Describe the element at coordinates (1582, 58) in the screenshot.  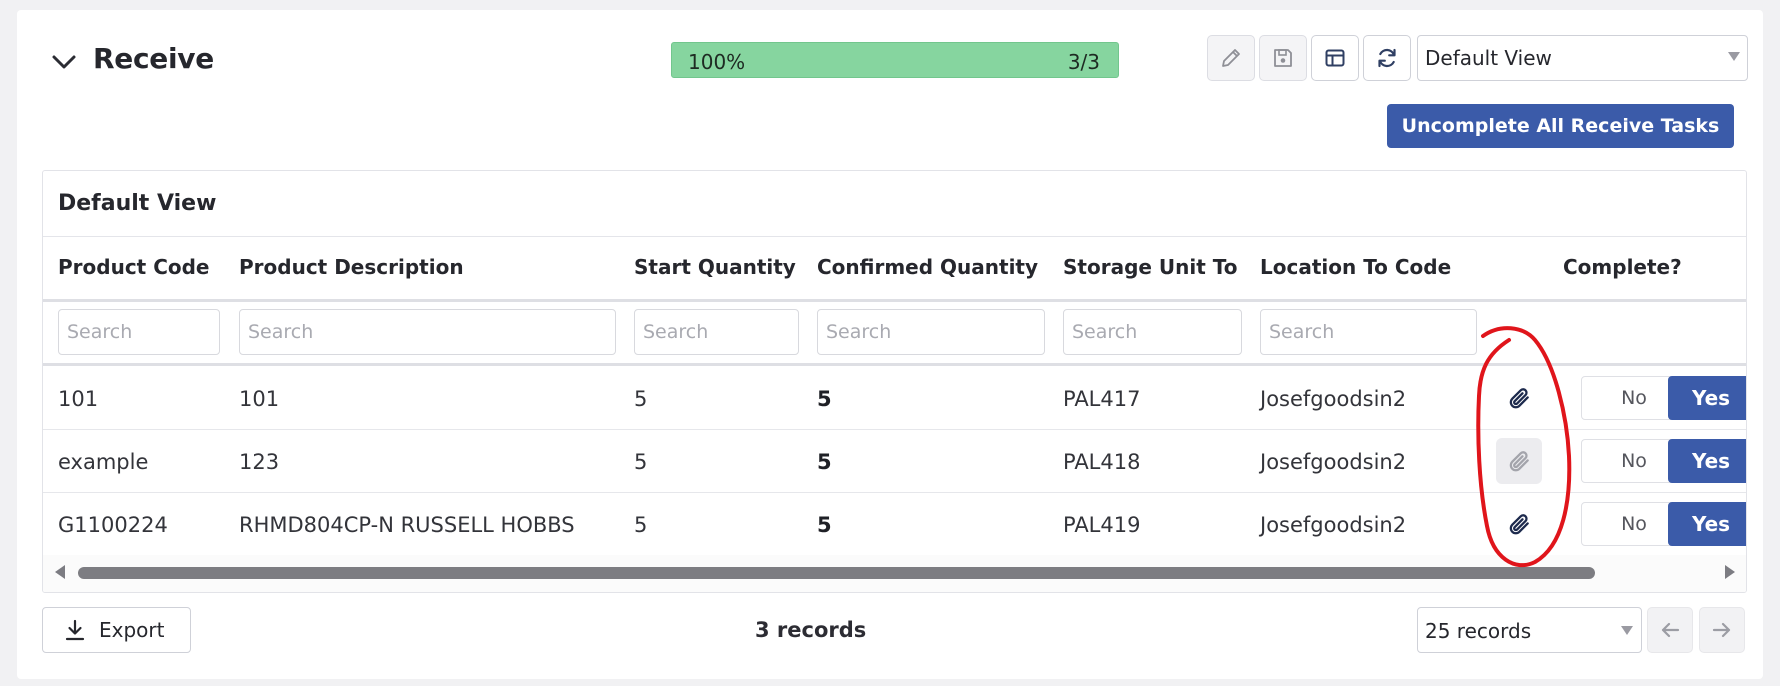
I see `view-select: Default View` at that location.